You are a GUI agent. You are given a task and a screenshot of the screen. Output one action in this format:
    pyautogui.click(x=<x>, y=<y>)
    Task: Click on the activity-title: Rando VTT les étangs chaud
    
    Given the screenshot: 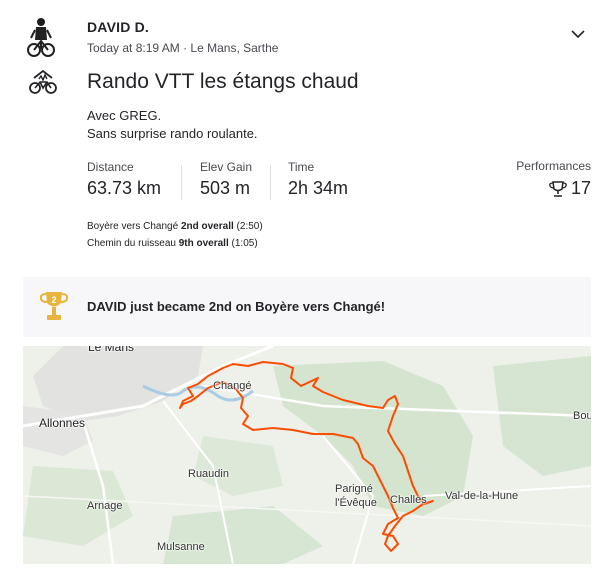 What is the action you would take?
    pyautogui.click(x=223, y=82)
    